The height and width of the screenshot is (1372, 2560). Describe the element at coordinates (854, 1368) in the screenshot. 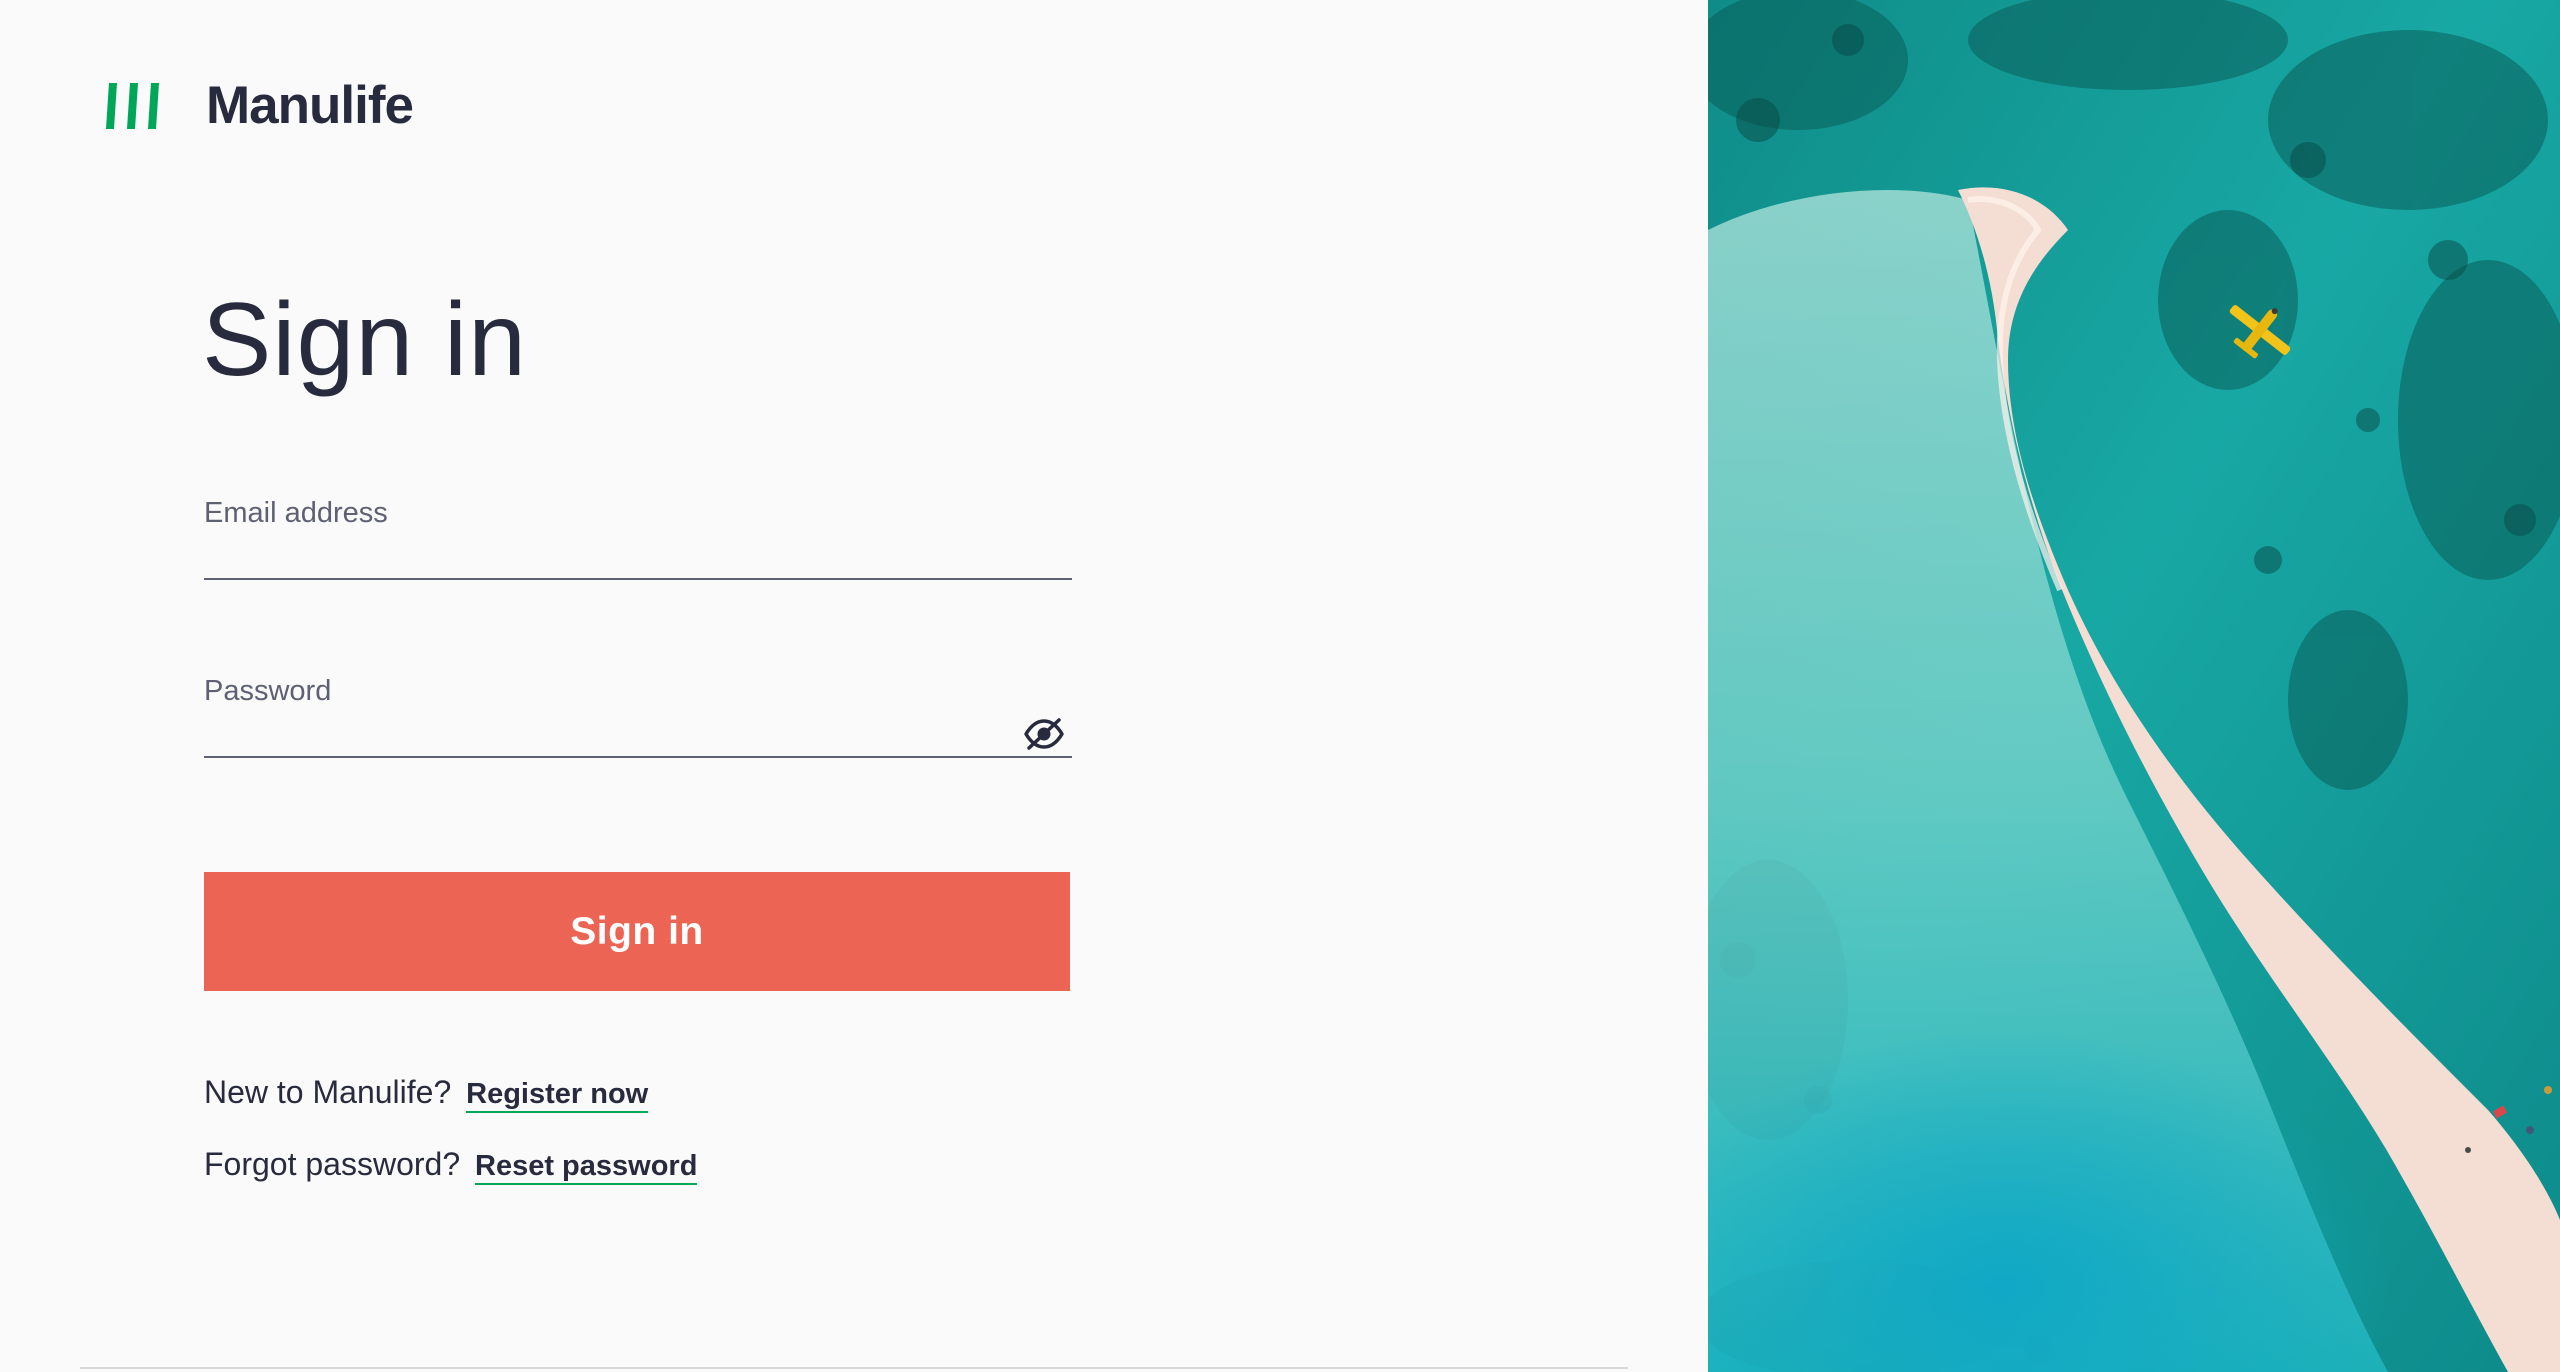

I see `footer-divider` at that location.